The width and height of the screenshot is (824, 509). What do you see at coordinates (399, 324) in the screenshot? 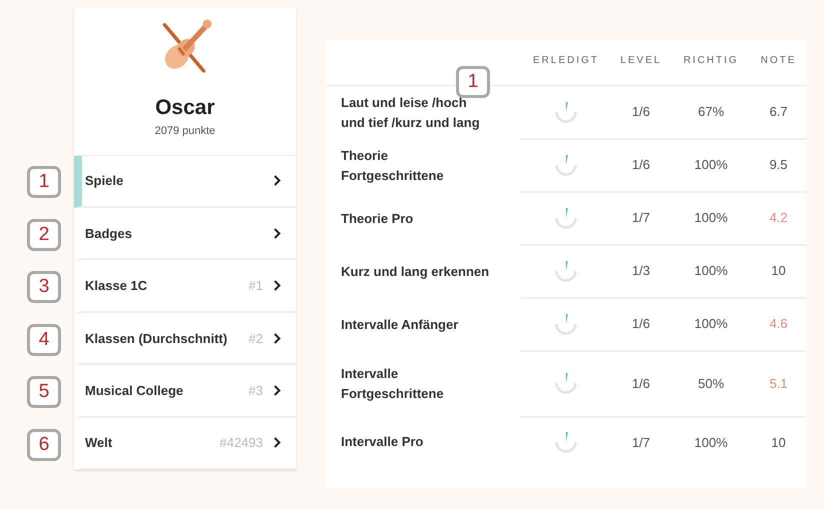
I see `game-name: Intervalle Anfänger` at bounding box center [399, 324].